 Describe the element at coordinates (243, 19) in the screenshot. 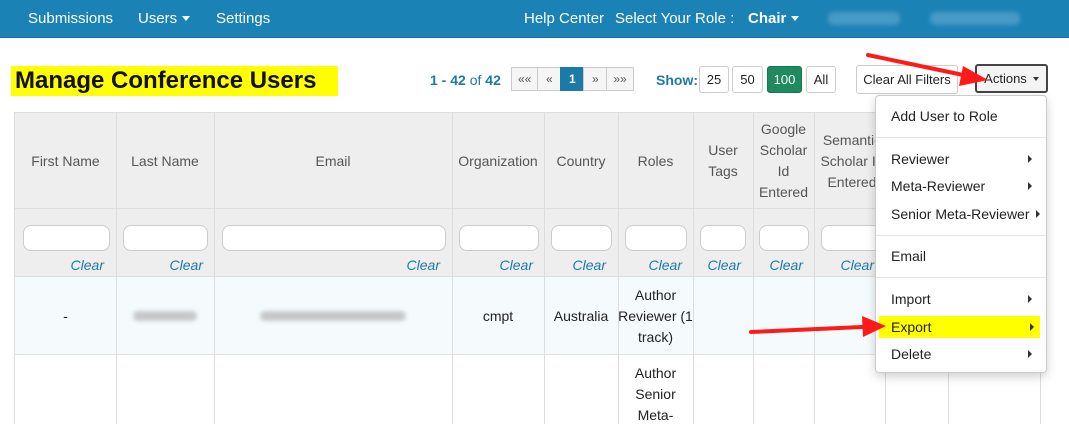

I see `nav-settings: Settings` at that location.